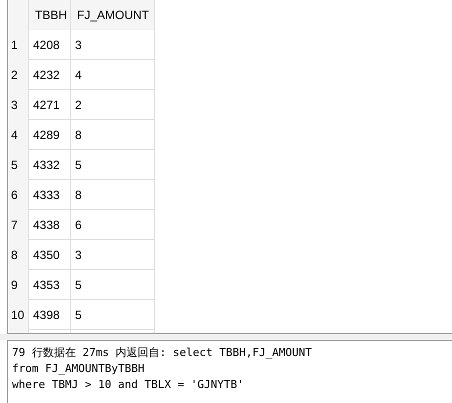  What do you see at coordinates (113, 225) in the screenshot?
I see `table-cell: 6` at bounding box center [113, 225].